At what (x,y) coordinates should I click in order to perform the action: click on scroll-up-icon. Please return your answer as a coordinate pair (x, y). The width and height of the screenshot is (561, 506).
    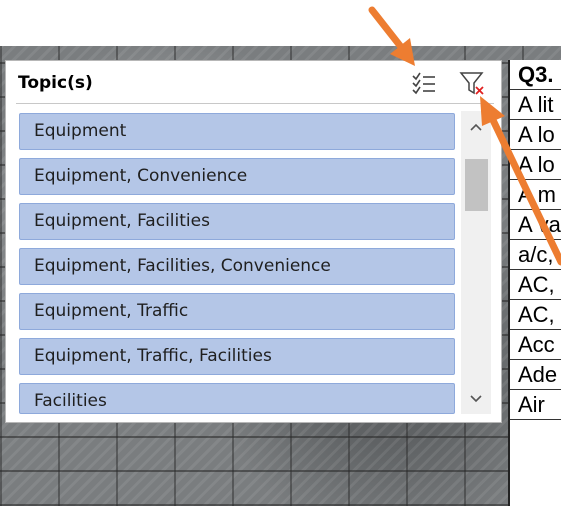
    Looking at the image, I should click on (476, 127).